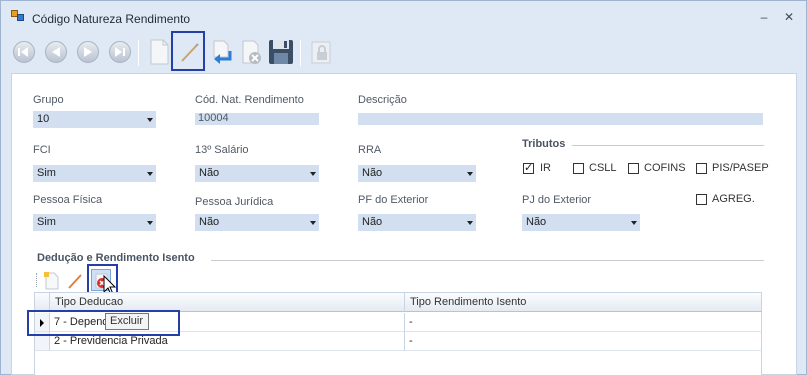  What do you see at coordinates (545, 168) in the screenshot?
I see `ir-label: IR` at bounding box center [545, 168].